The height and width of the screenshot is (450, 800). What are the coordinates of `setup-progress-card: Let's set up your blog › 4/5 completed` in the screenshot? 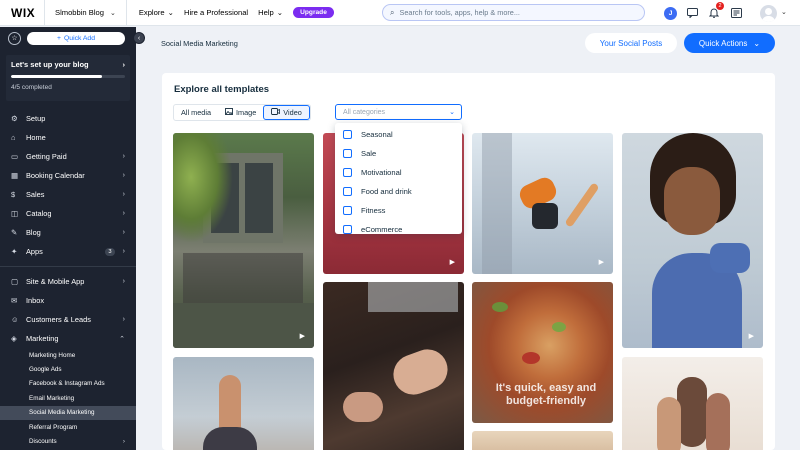 It's located at (68, 78).